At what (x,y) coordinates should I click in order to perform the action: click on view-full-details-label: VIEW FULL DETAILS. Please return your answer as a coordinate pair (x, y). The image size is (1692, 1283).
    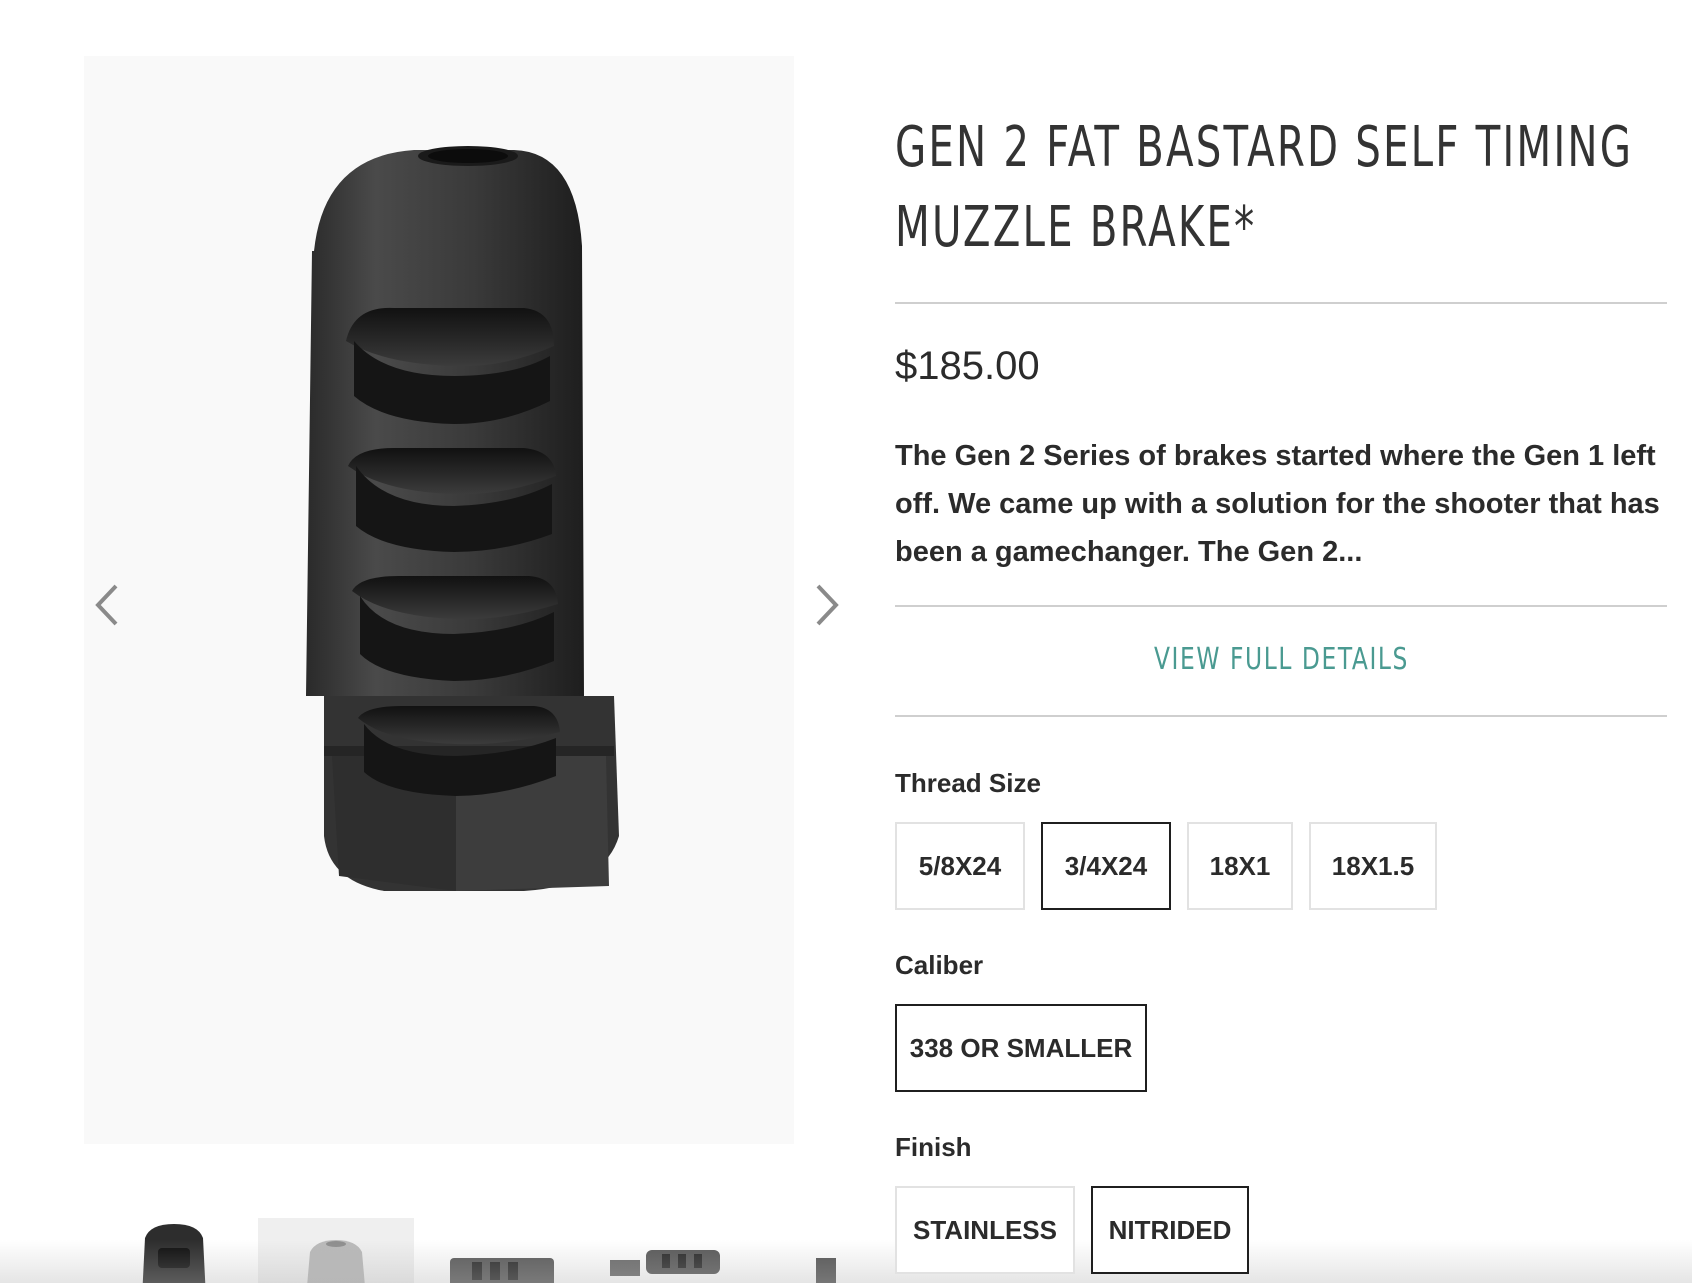
    Looking at the image, I should click on (1281, 659).